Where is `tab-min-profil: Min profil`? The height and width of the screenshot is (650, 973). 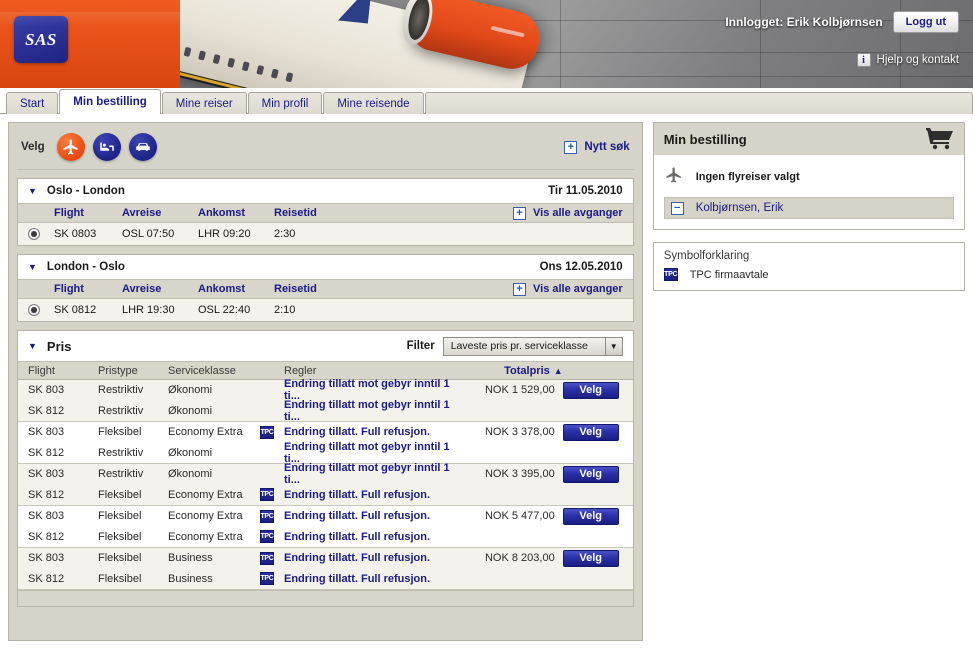
tab-min-profil: Min profil is located at coordinates (285, 103).